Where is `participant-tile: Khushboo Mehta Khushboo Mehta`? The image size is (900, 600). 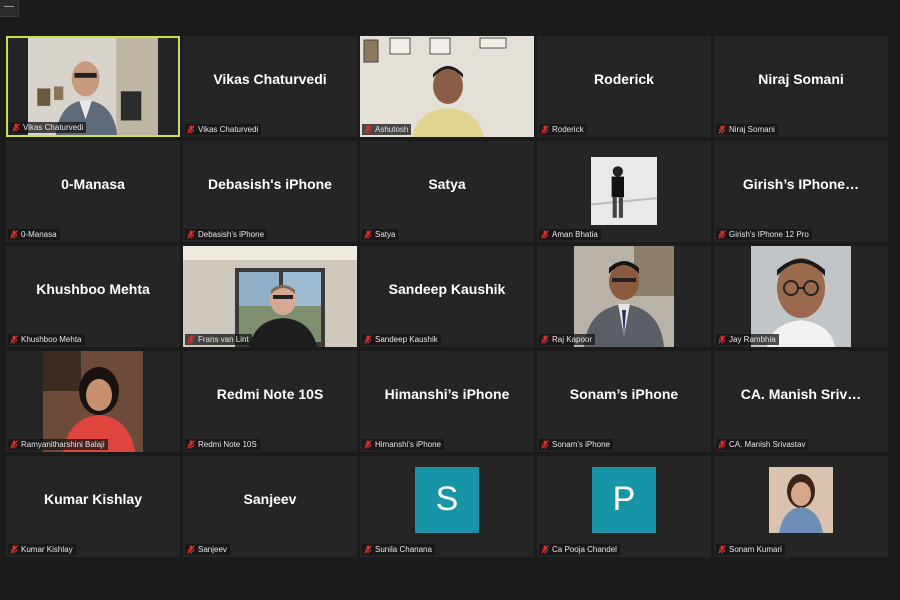 participant-tile: Khushboo Mehta Khushboo Mehta is located at coordinates (93, 296).